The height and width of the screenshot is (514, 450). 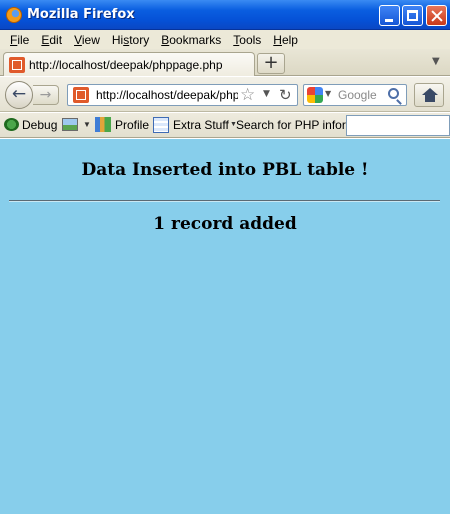 I want to click on inserted-heading: Data Inserted into PBL table !, so click(x=225, y=170).